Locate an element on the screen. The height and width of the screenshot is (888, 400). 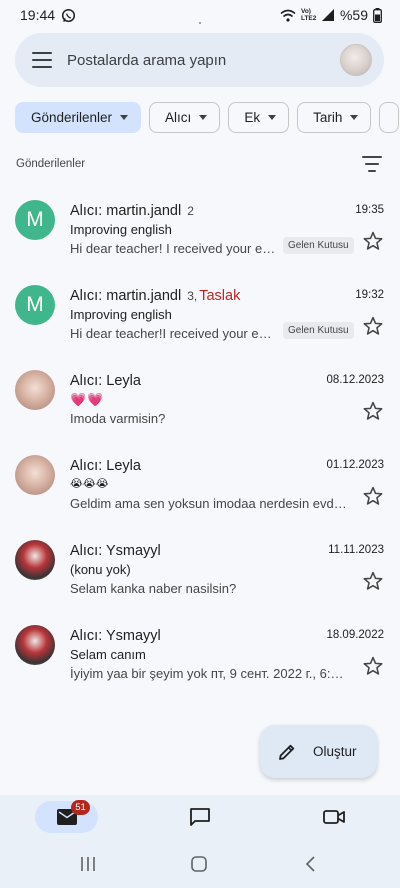
filter-icon is located at coordinates (372, 164).